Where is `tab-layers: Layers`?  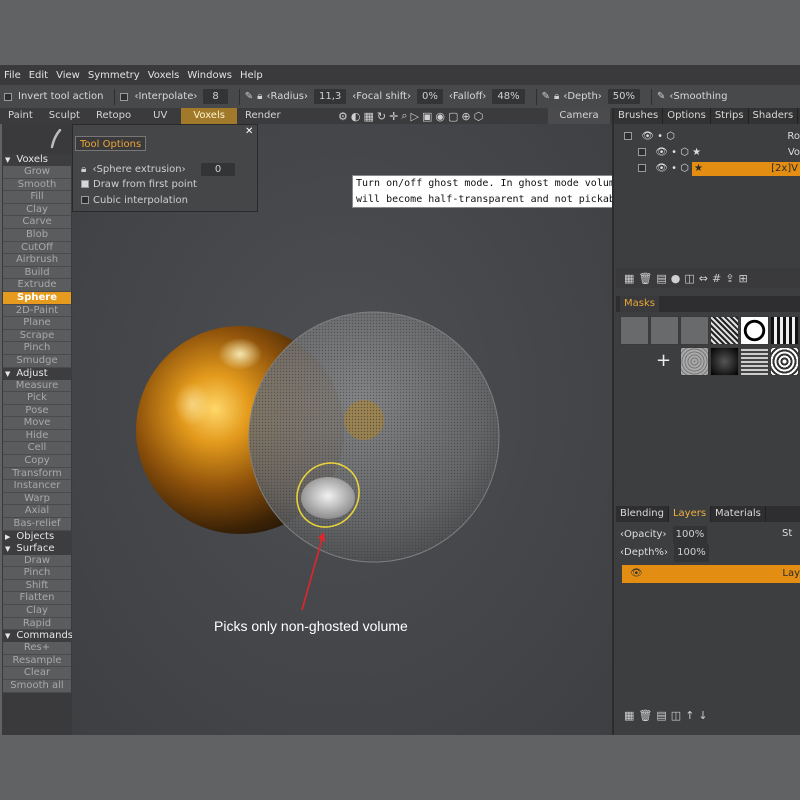
tab-layers: Layers is located at coordinates (690, 514).